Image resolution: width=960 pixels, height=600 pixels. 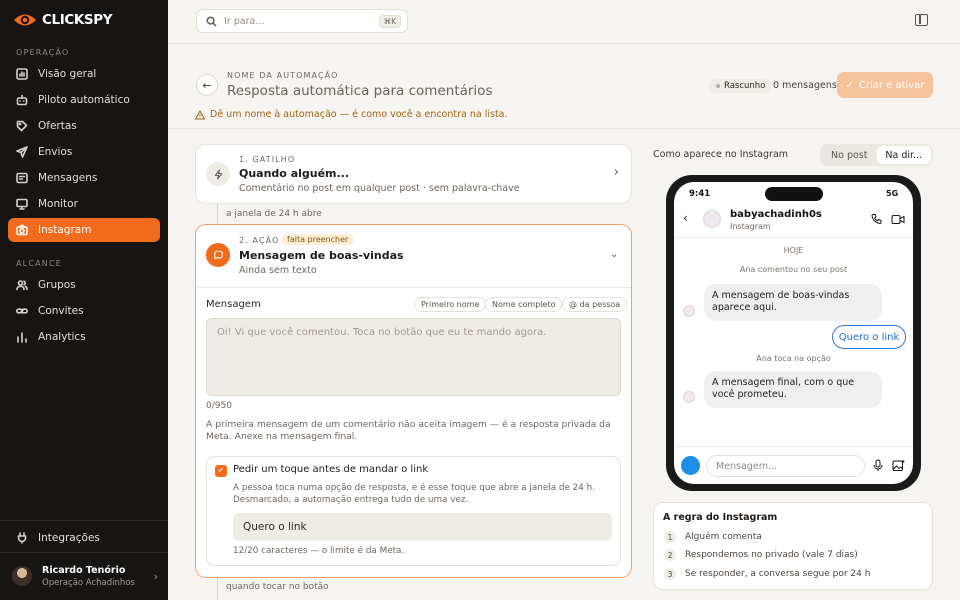 What do you see at coordinates (55, 152) in the screenshot?
I see `sidebar-item-label: Envios` at bounding box center [55, 152].